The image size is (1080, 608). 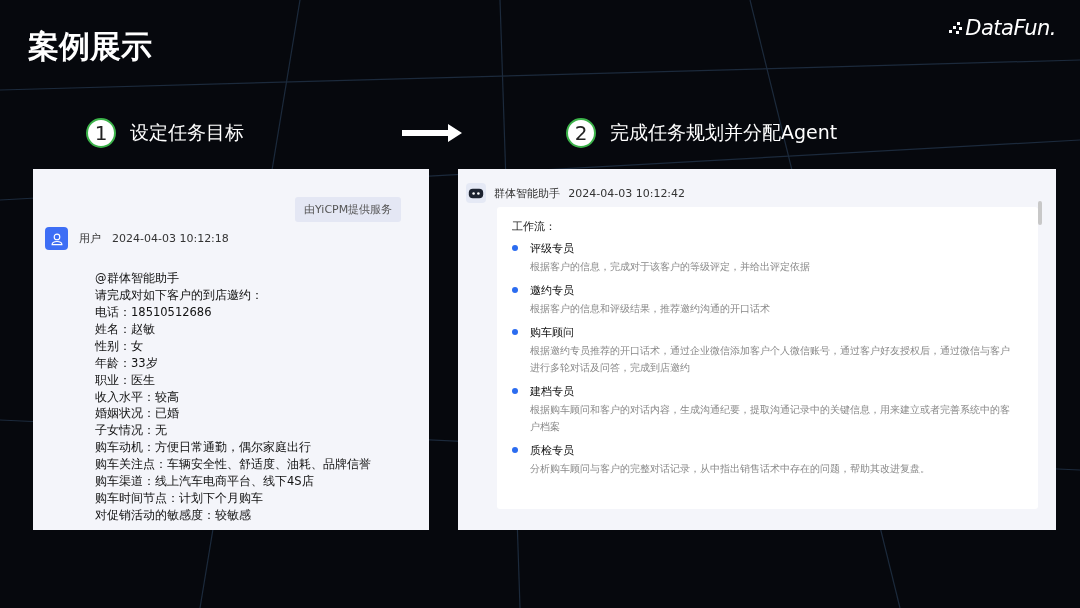 I want to click on agent-description: 分析购车顾问与客户的完整对话记录，从中指出销售话术中存在的问题，帮助其改进复盘。, so click(x=730, y=469).